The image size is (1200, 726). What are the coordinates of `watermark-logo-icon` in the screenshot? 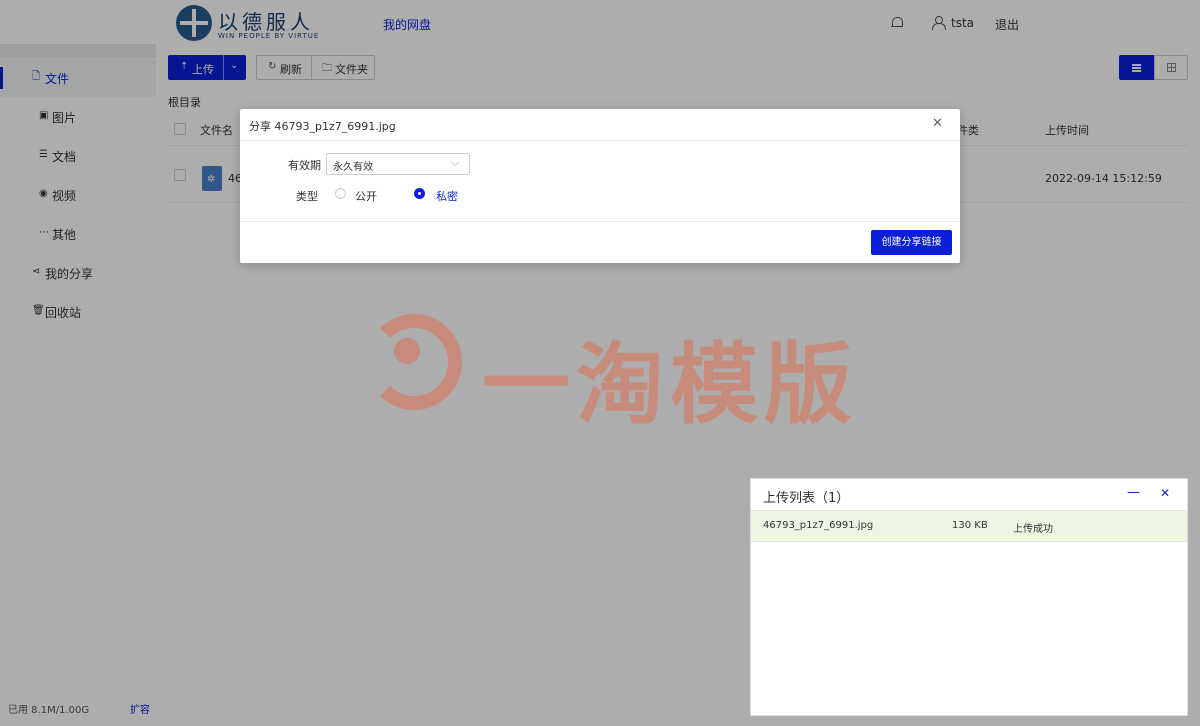 It's located at (414, 362).